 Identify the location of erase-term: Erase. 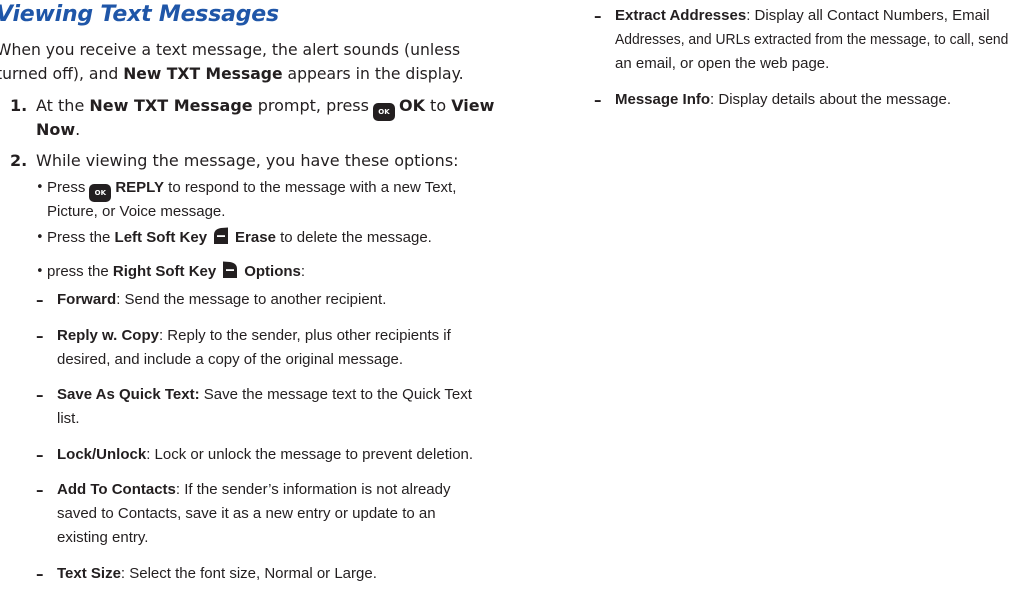
(255, 237).